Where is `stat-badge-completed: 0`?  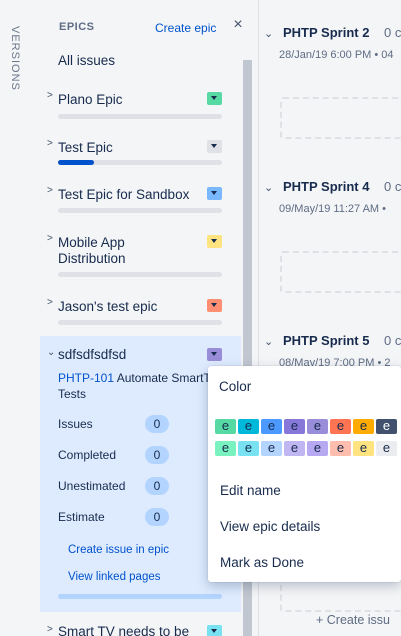
stat-badge-completed: 0 is located at coordinates (157, 455).